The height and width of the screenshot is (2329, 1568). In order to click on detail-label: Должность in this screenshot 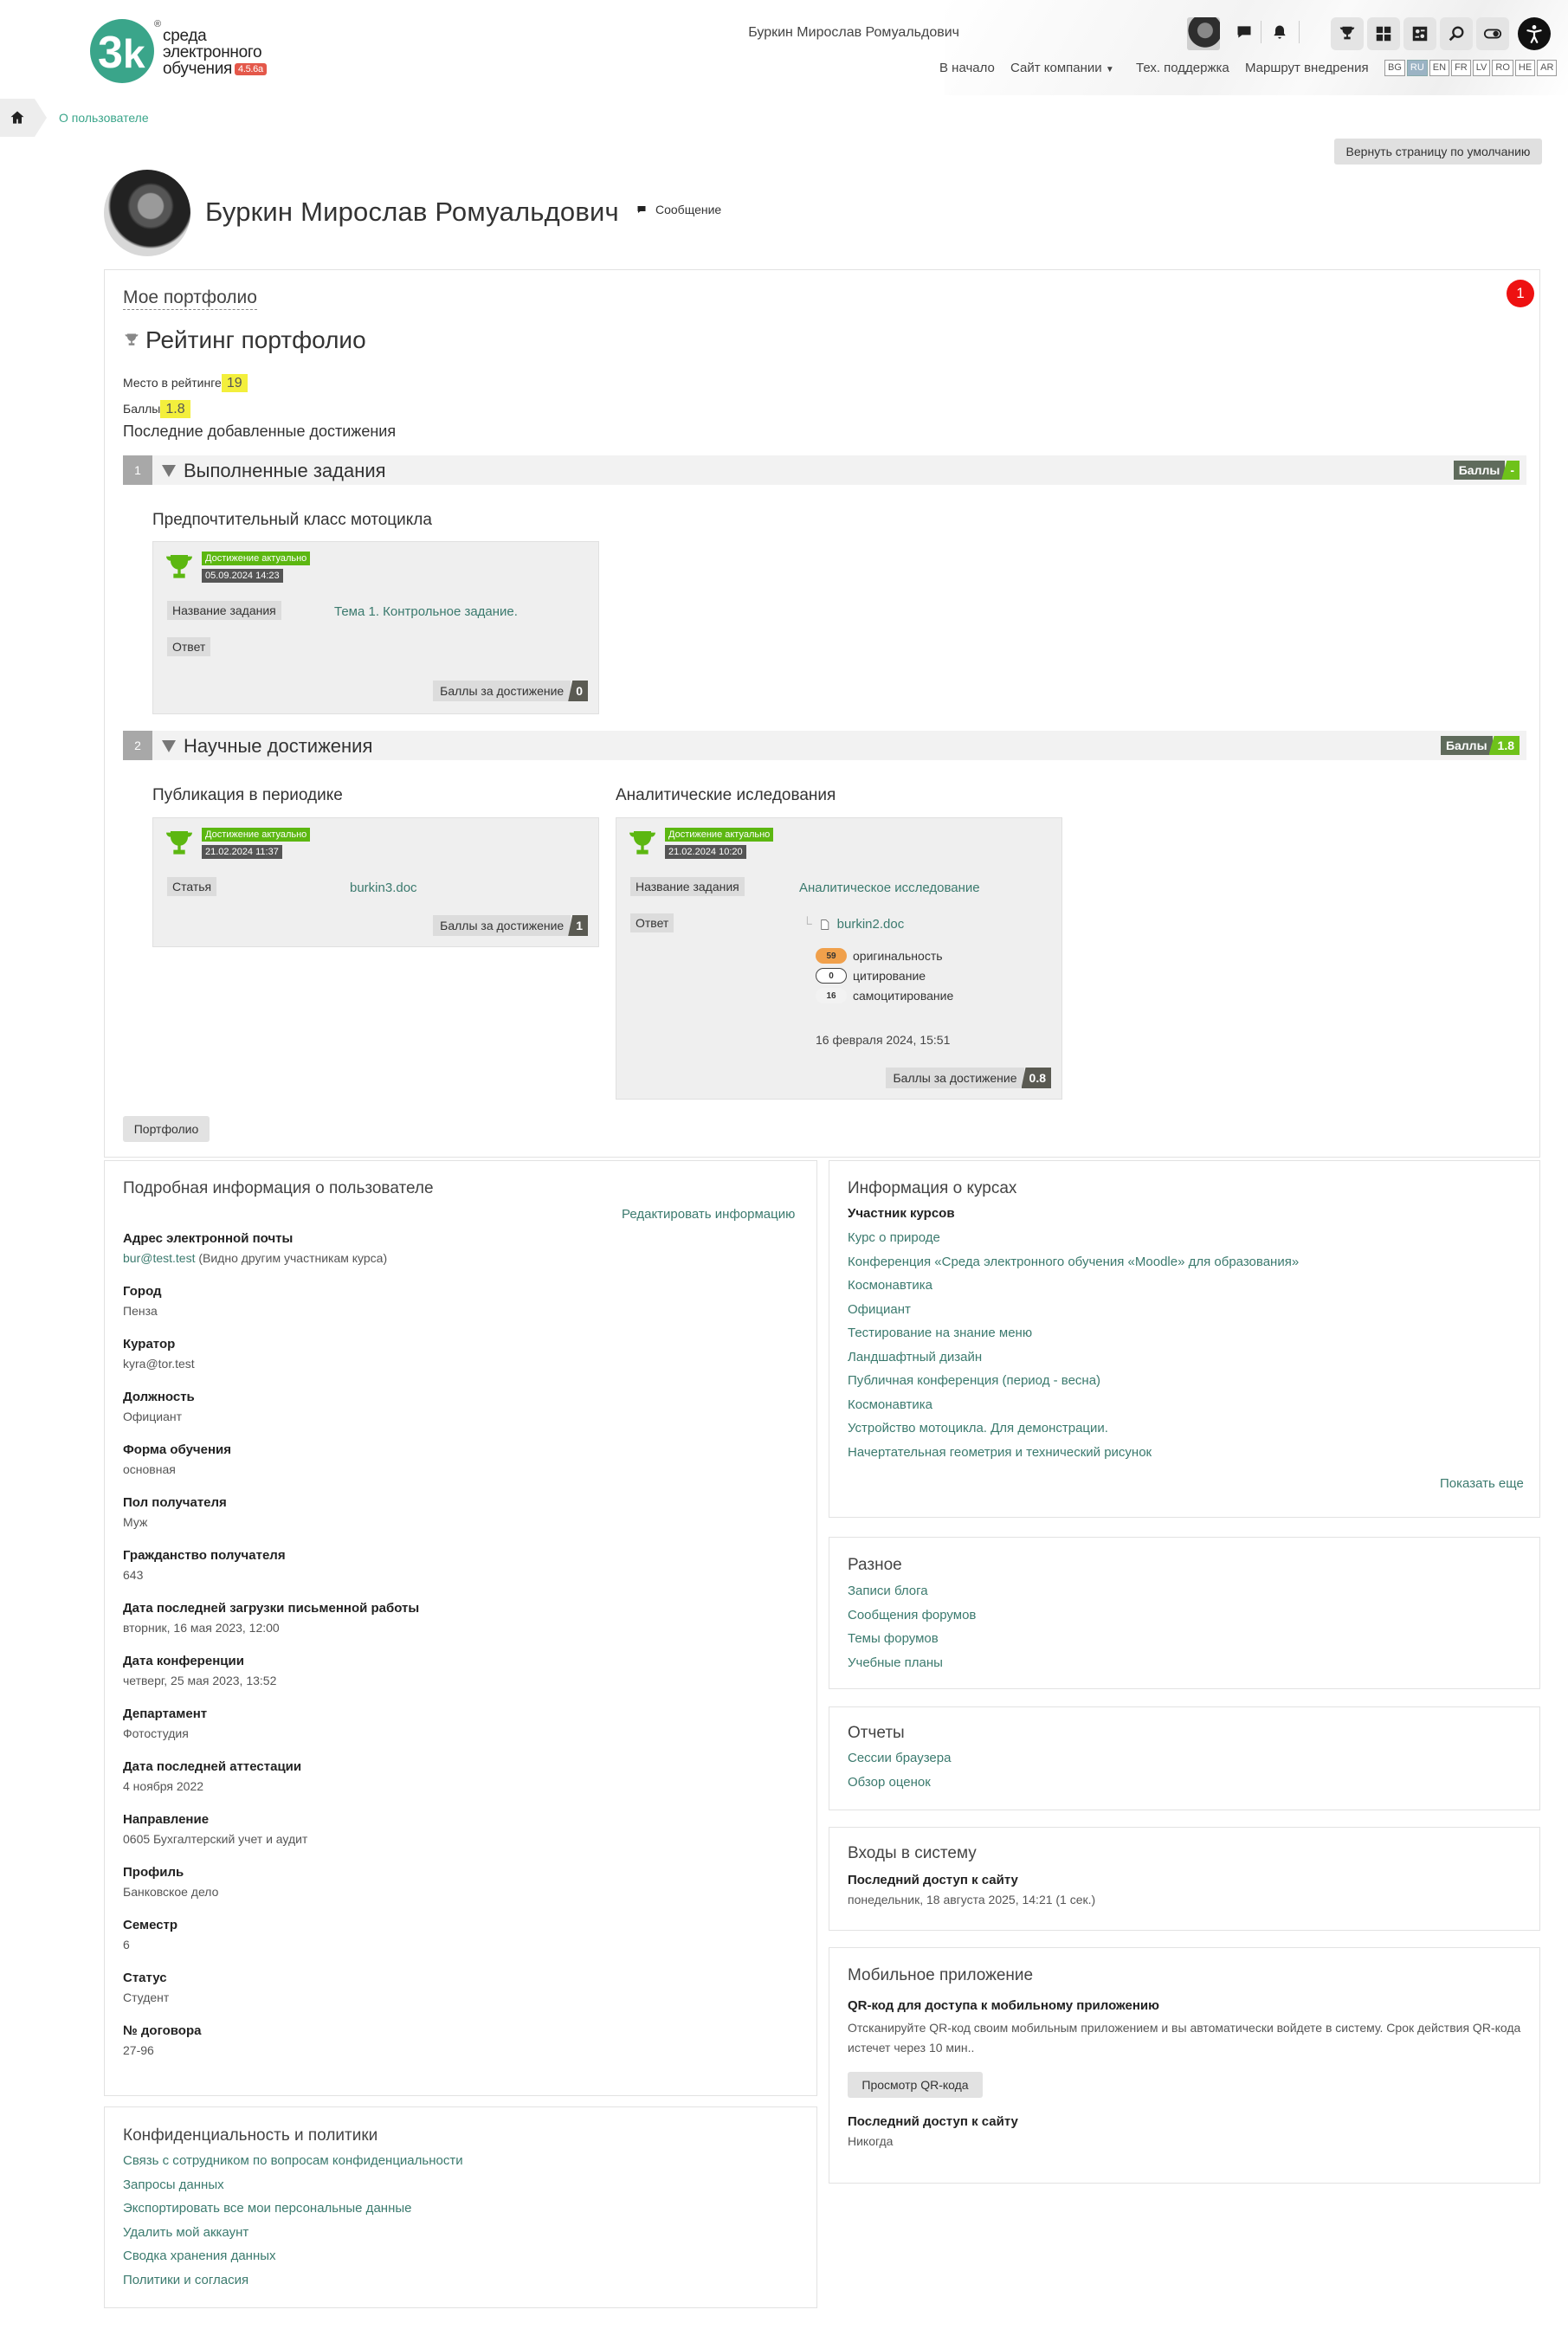, I will do `click(159, 1397)`.